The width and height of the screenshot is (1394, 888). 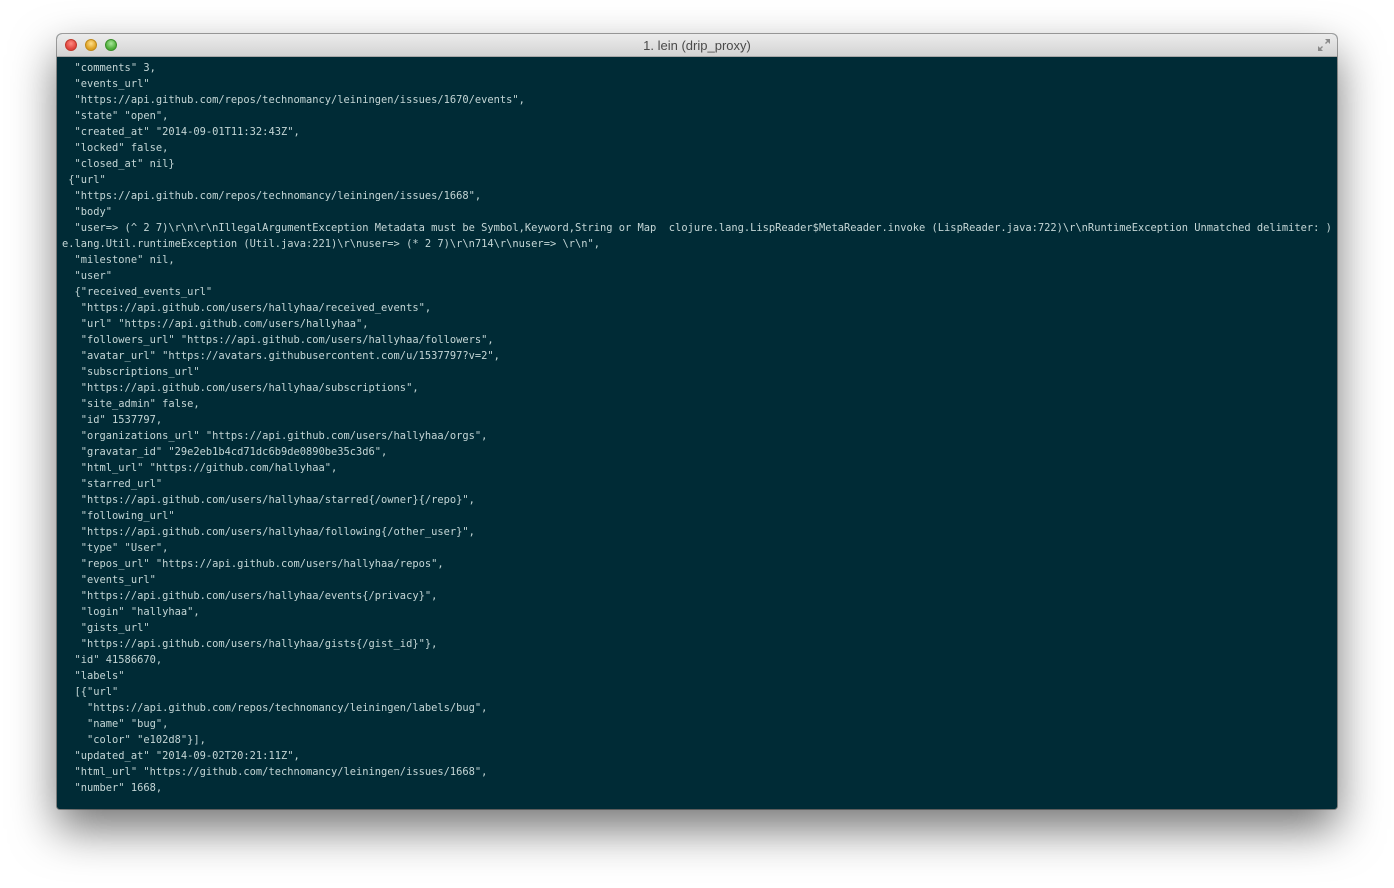 I want to click on terminal-line: "name" "bug",, so click(x=115, y=724).